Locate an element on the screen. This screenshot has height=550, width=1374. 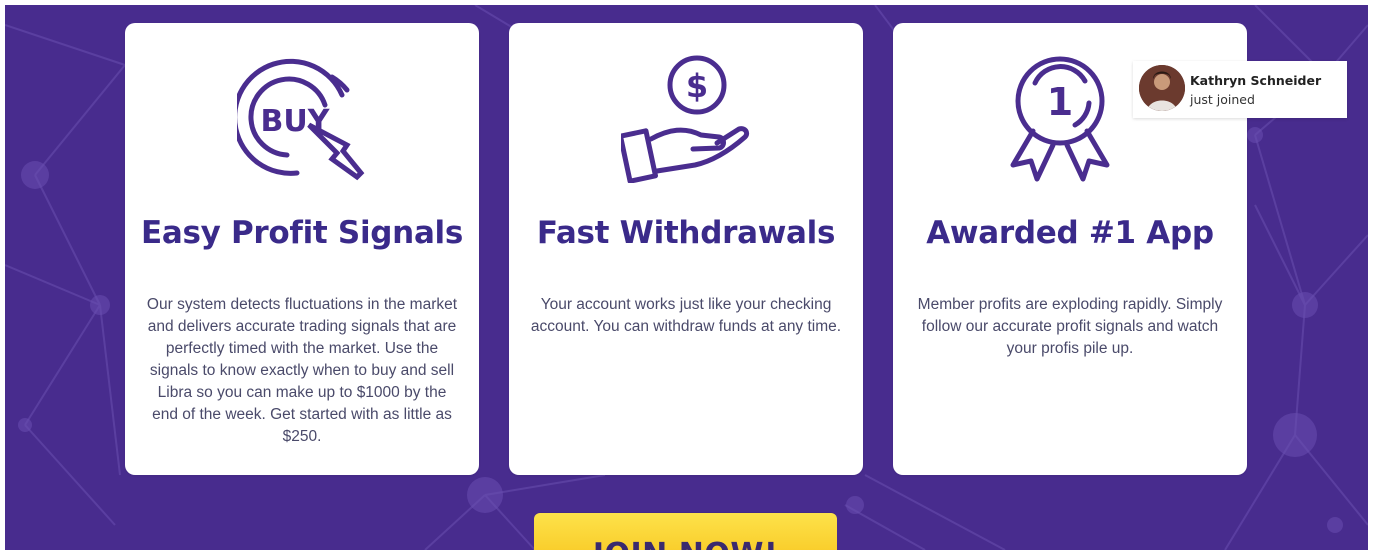
buy-click-icon: BUY is located at coordinates (302, 110).